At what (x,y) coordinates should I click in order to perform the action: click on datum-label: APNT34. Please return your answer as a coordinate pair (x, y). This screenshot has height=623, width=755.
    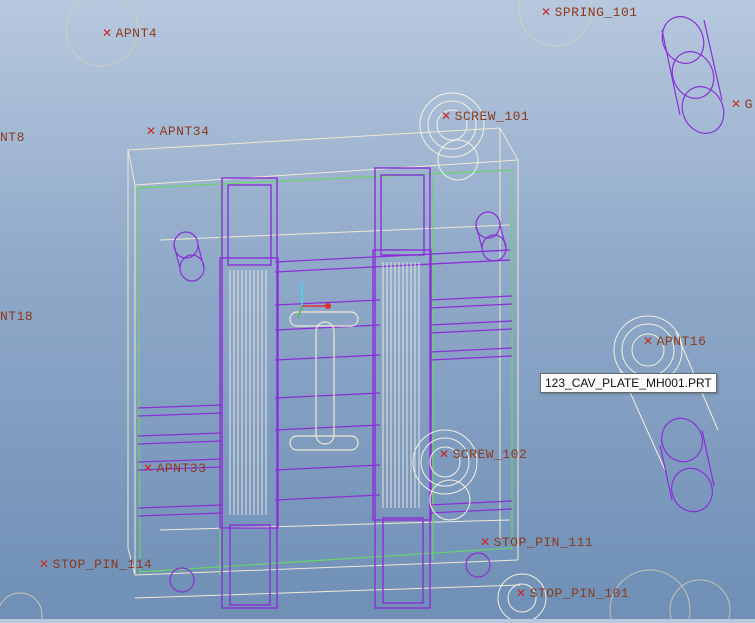
    Looking at the image, I should click on (184, 131).